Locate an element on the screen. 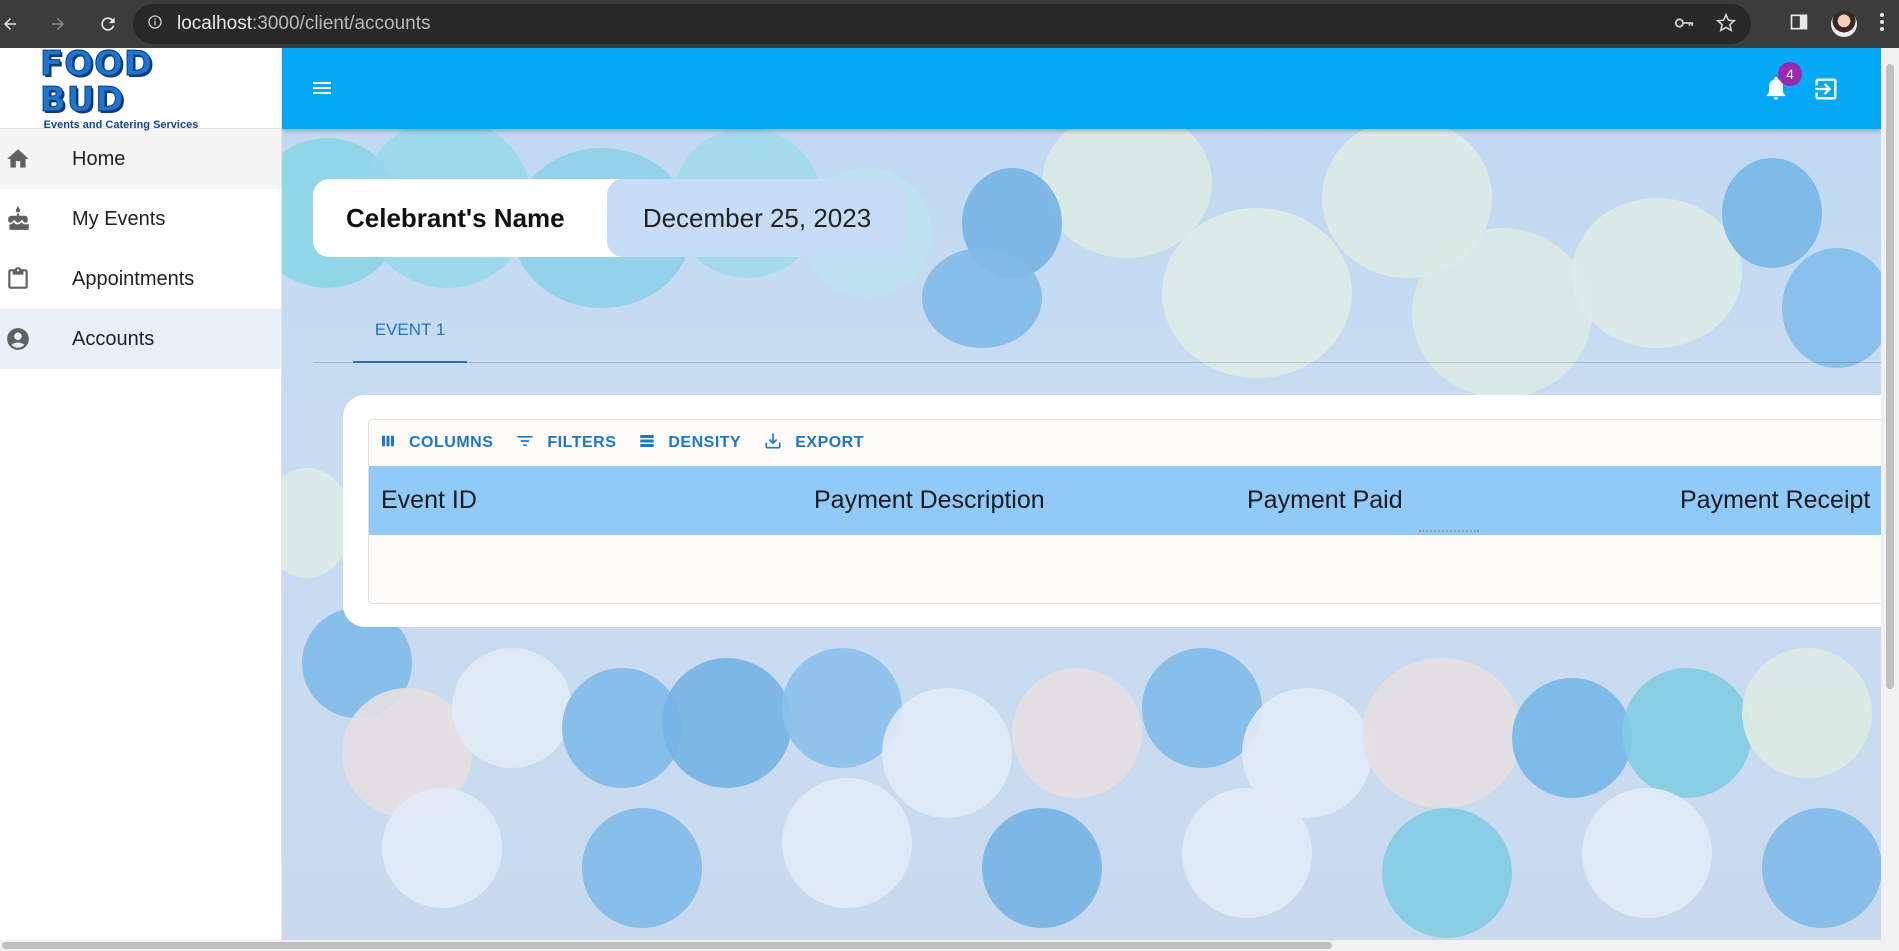 The width and height of the screenshot is (1899, 951). sidebar-item-accounts: Accounts is located at coordinates (140, 339).